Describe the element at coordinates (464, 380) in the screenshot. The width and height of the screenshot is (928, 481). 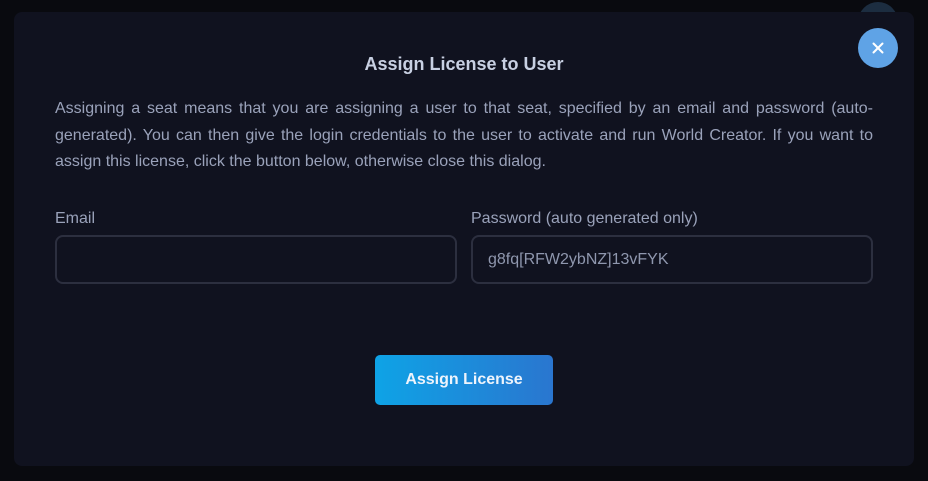
I see `assign-license-button: Assign License` at that location.